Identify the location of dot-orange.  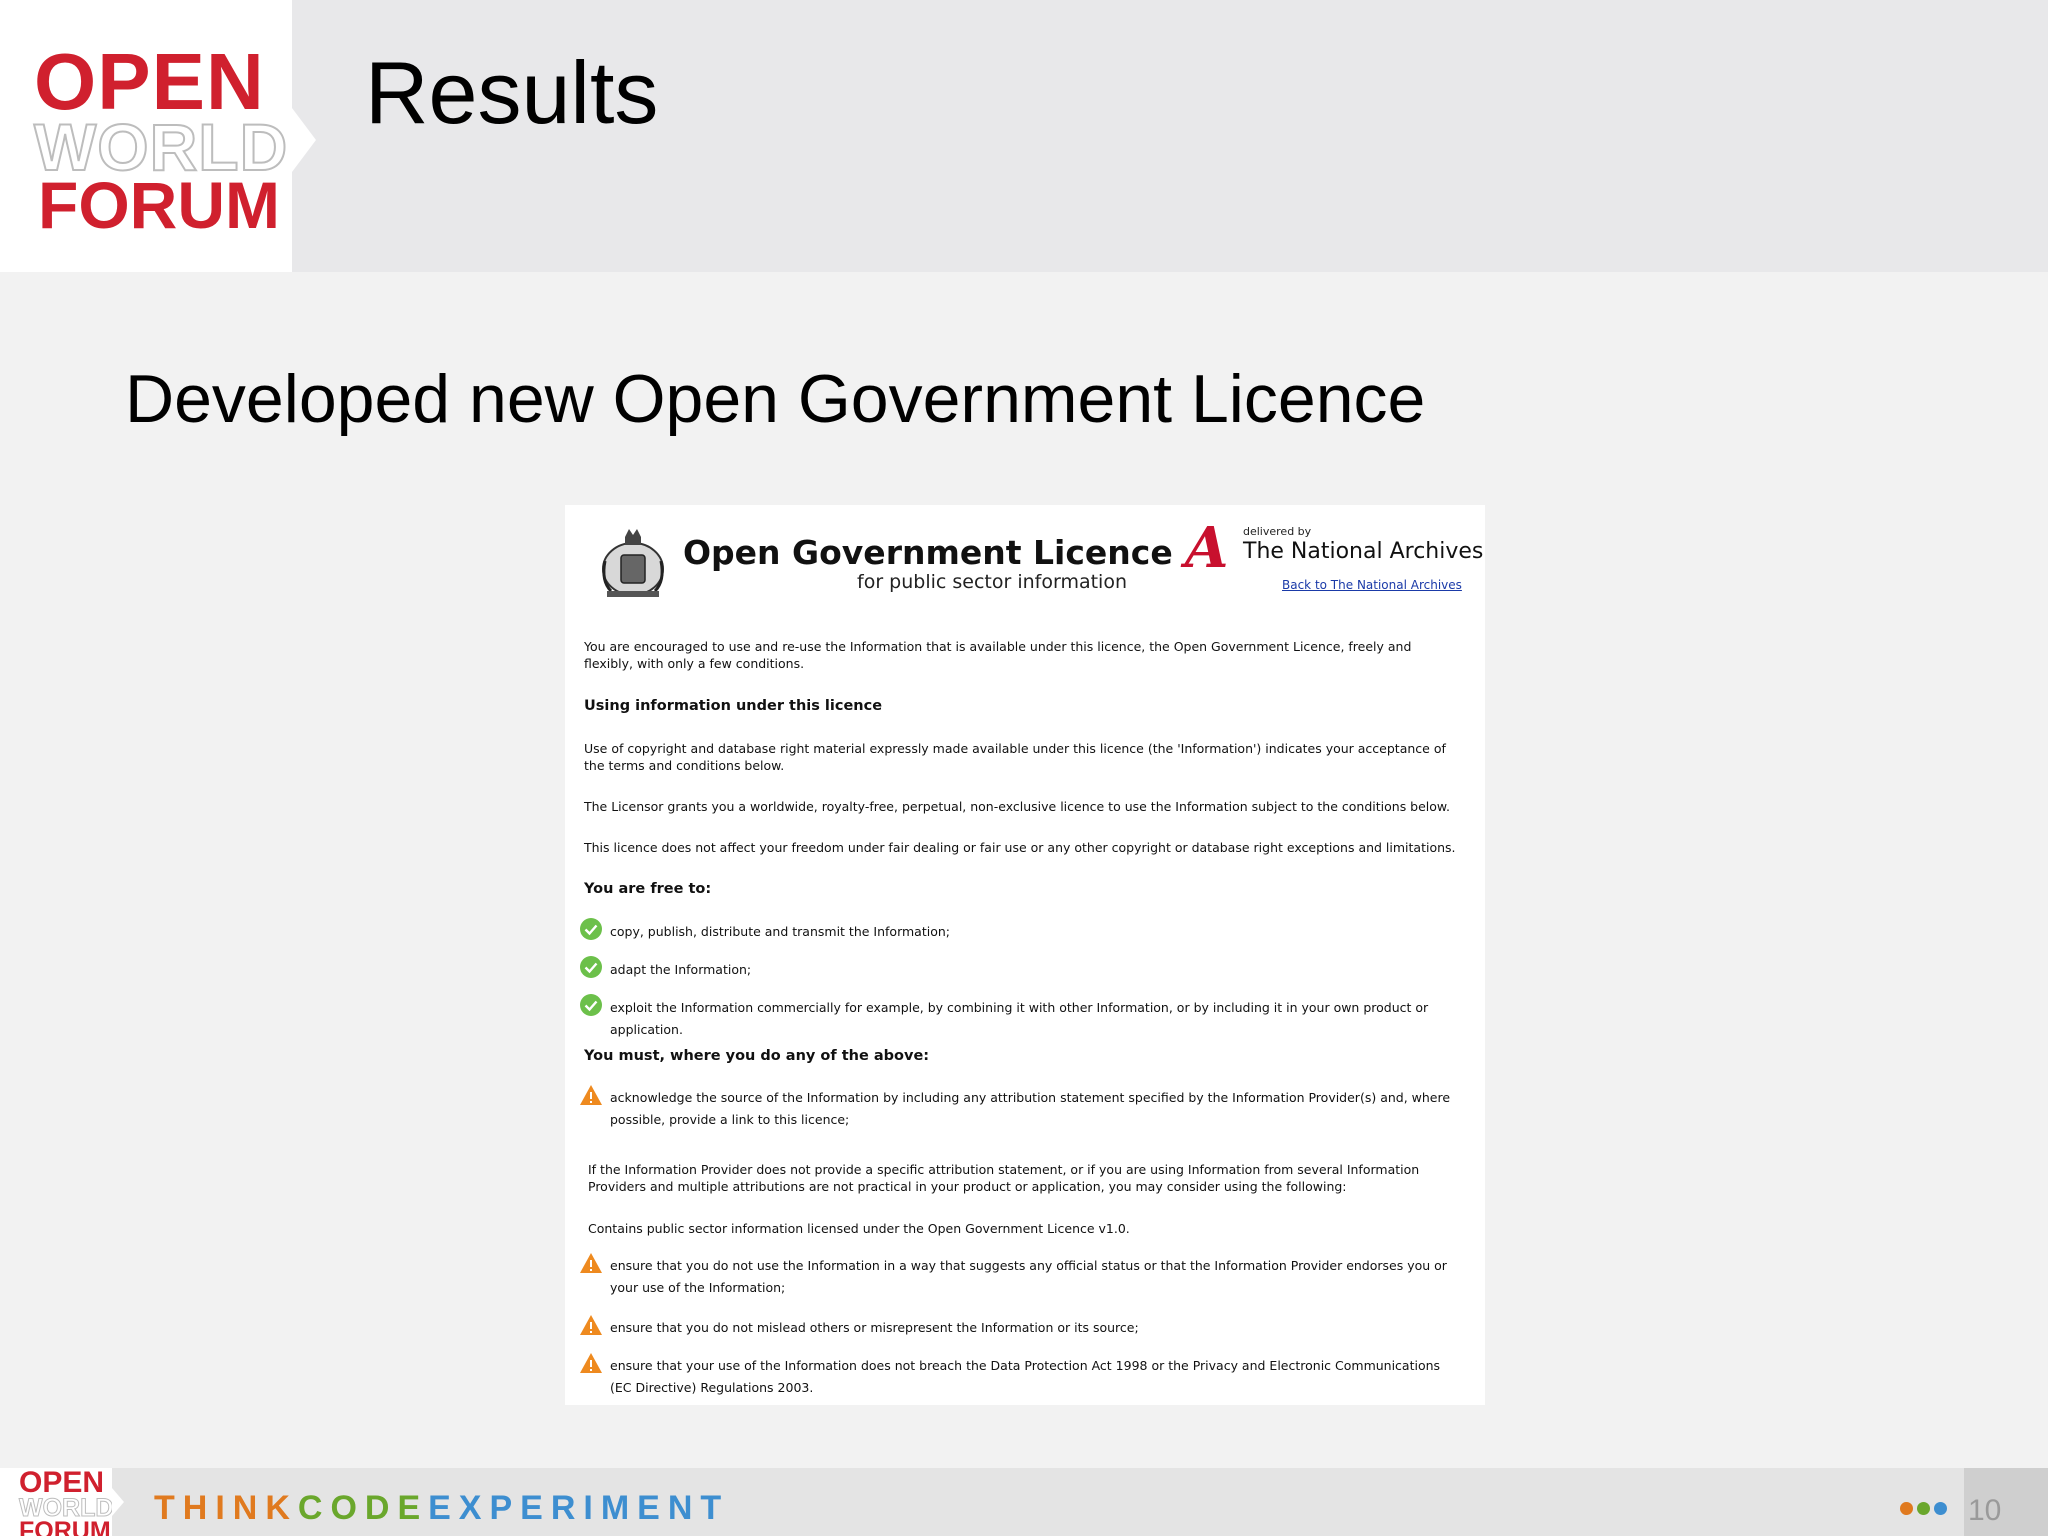
(1906, 1508).